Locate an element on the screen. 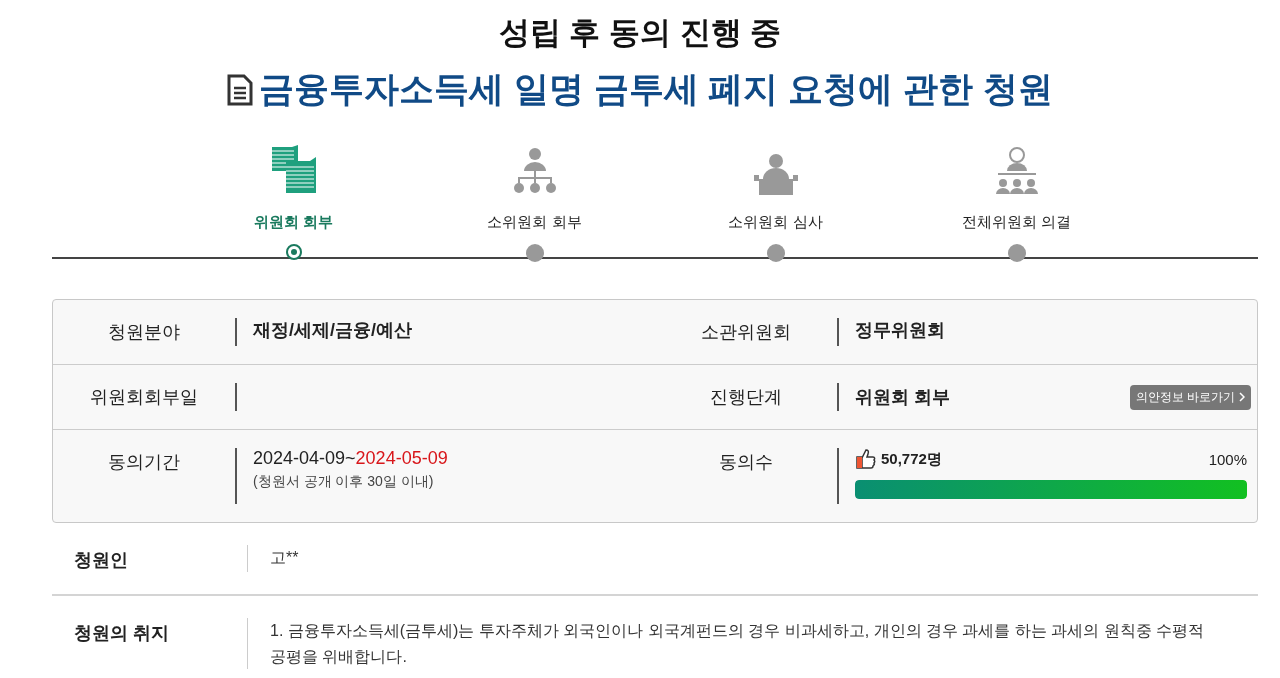 This screenshot has width=1280, height=678. petition-status: 성립 후 동의 진행 중 is located at coordinates (640, 33).